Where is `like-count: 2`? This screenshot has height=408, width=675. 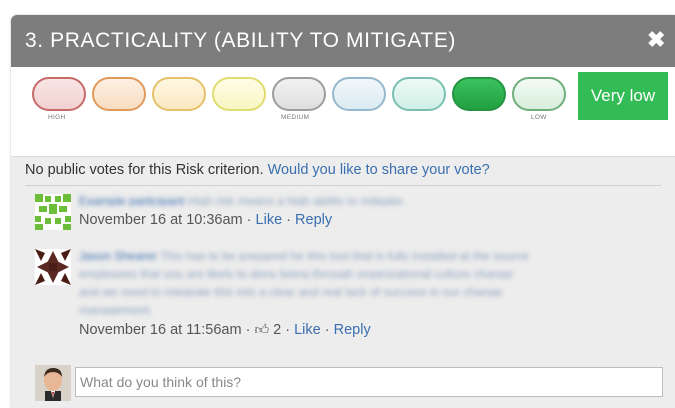 like-count: 2 is located at coordinates (277, 330).